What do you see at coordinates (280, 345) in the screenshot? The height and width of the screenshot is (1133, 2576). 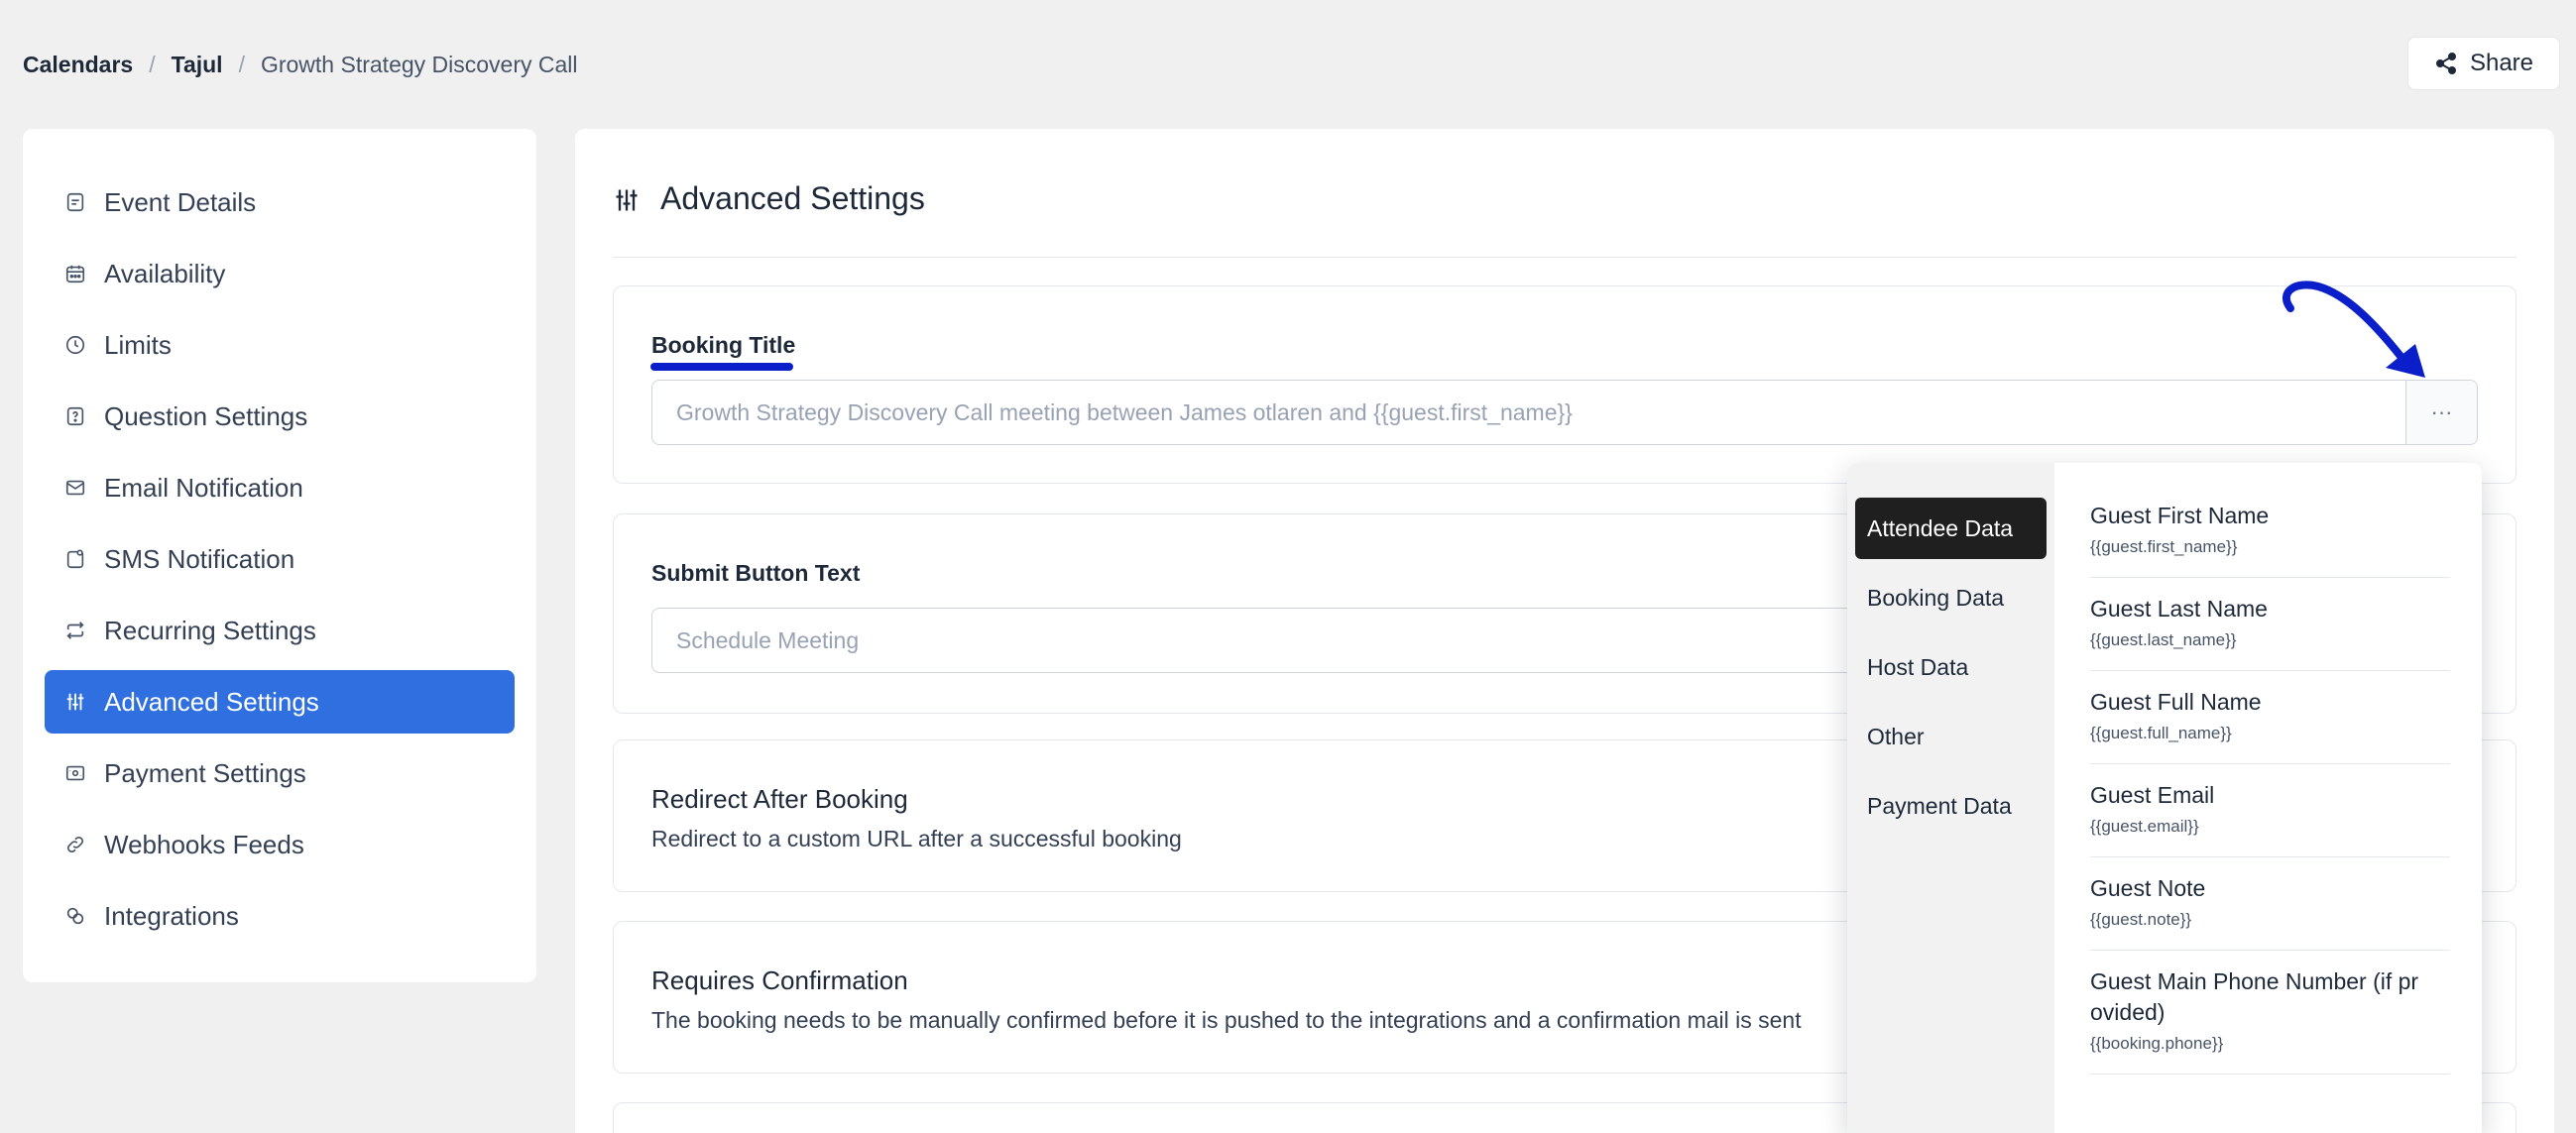 I see `sidebar-item-limits: Limits` at bounding box center [280, 345].